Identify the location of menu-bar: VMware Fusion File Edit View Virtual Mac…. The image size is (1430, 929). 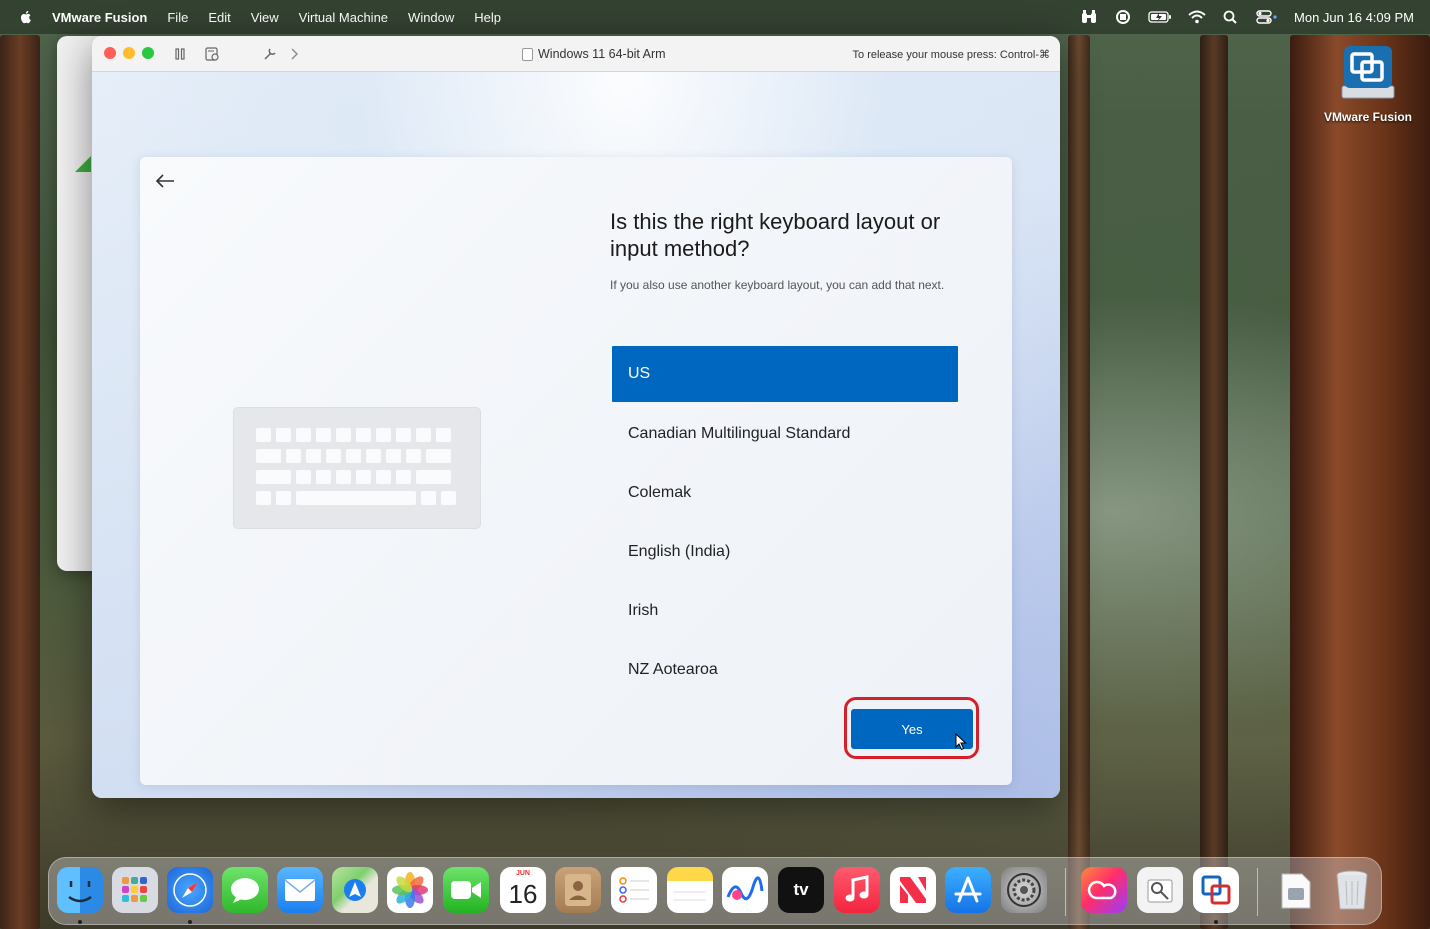
(715, 17).